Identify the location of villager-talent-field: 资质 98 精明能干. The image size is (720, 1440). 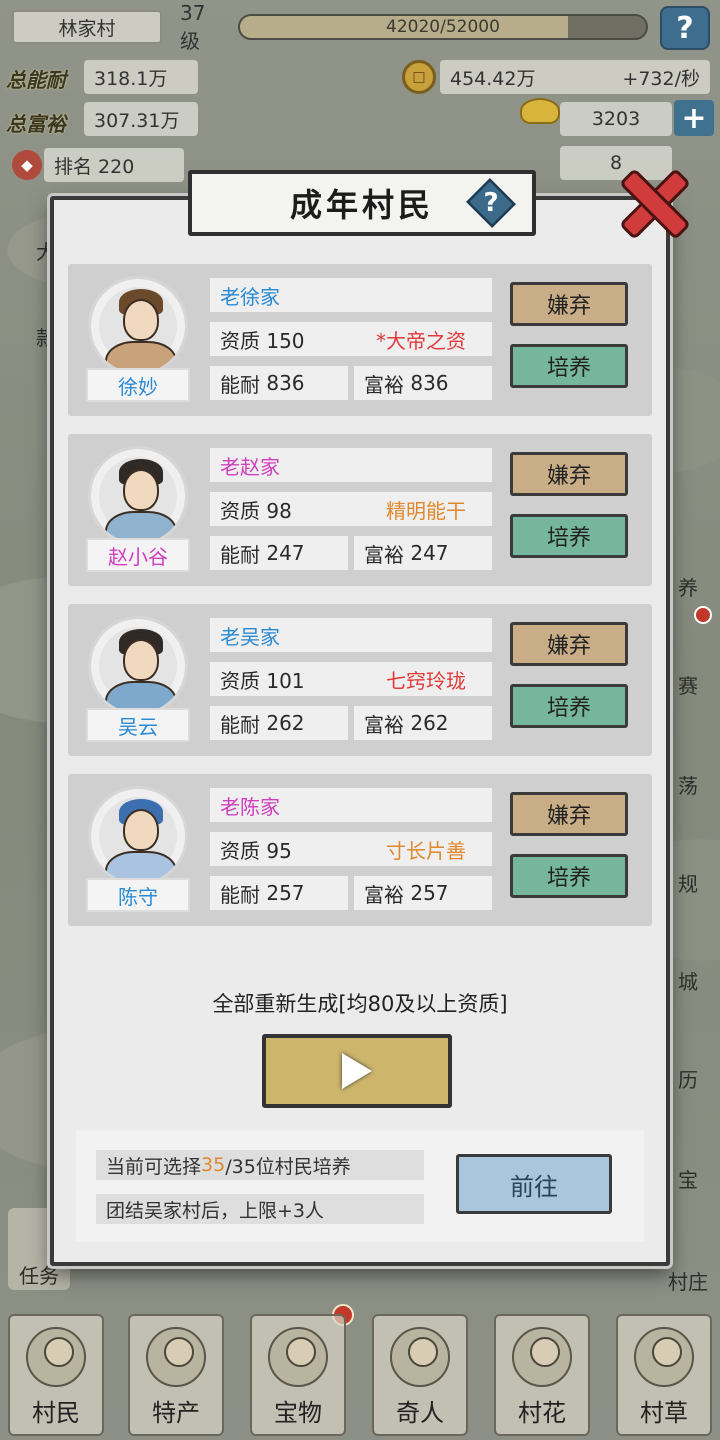
(351, 509).